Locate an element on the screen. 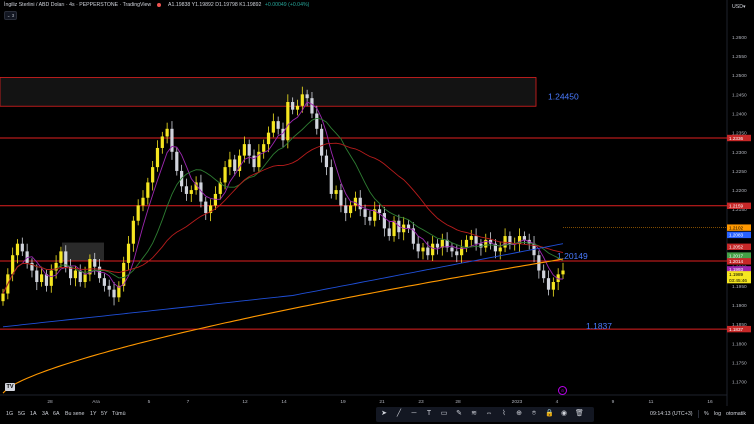 This screenshot has width=754, height=424. ohlc-values: A1.19838 Y1.19892 D1.19798 K1.19892 is located at coordinates (215, 5).